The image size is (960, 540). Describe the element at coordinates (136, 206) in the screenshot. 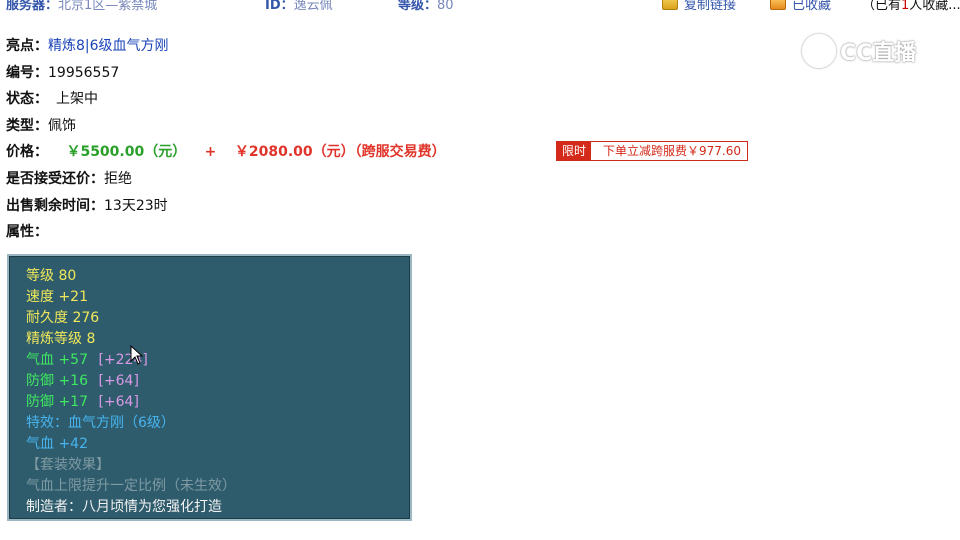

I see `remaining-time-value: 13天23时` at that location.